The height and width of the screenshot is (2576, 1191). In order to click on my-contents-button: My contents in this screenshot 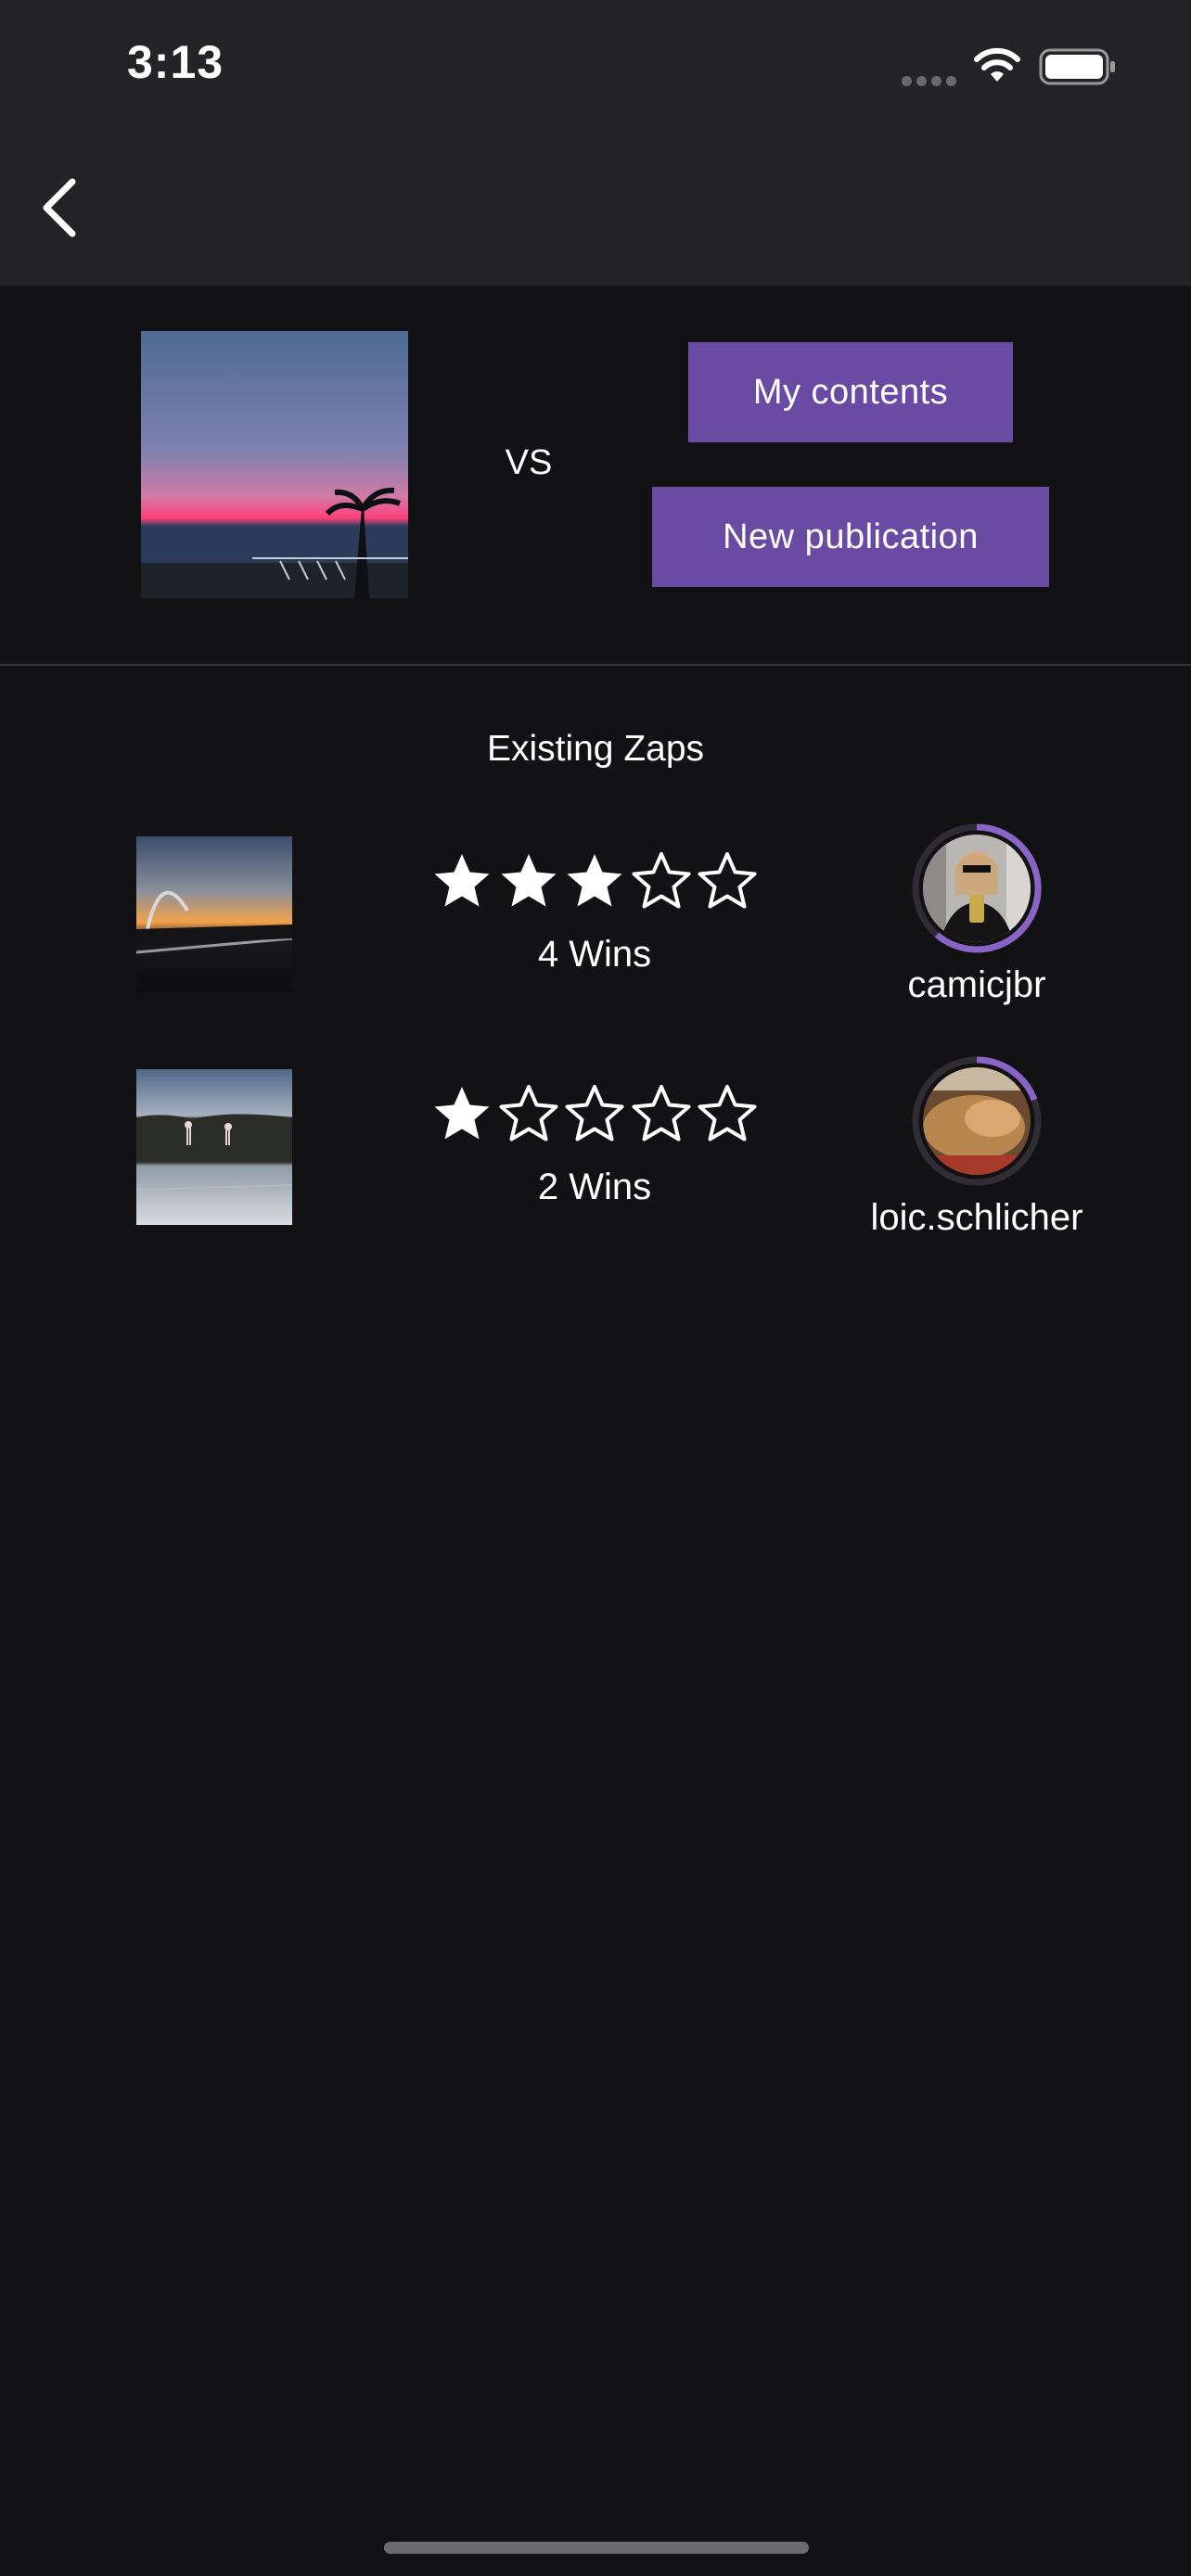, I will do `click(850, 392)`.